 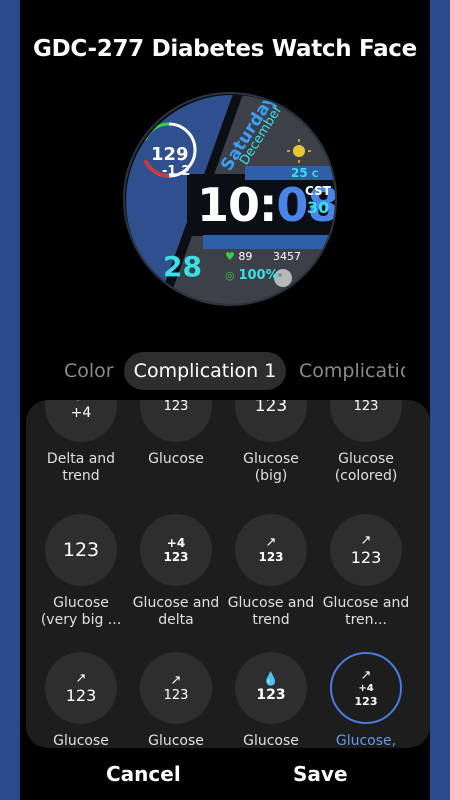 I want to click on tab-complication-2: Complicatio, so click(x=352, y=371).